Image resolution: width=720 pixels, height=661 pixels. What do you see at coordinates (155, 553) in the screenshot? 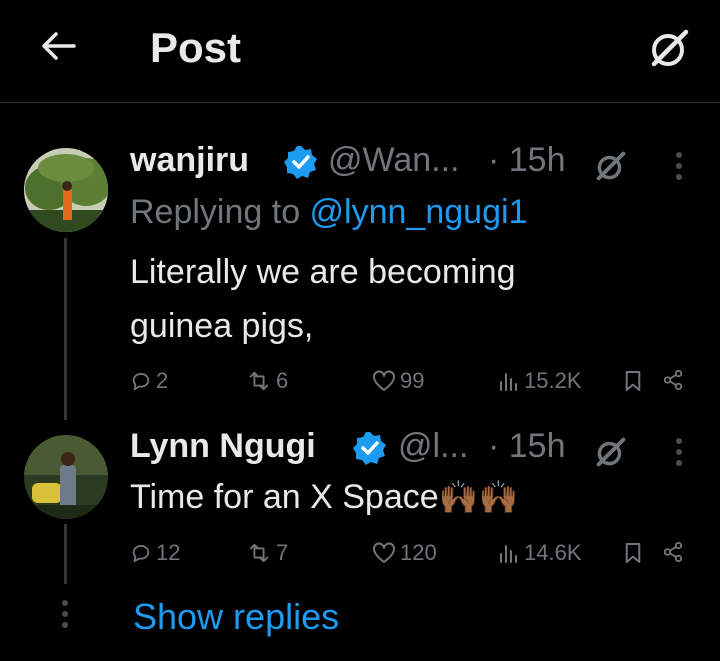
I see `reply-button: 12` at bounding box center [155, 553].